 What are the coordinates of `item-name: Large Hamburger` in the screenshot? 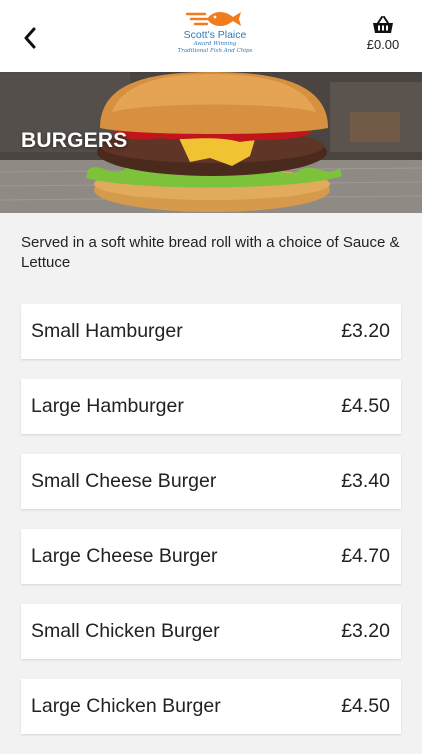 It's located at (107, 406).